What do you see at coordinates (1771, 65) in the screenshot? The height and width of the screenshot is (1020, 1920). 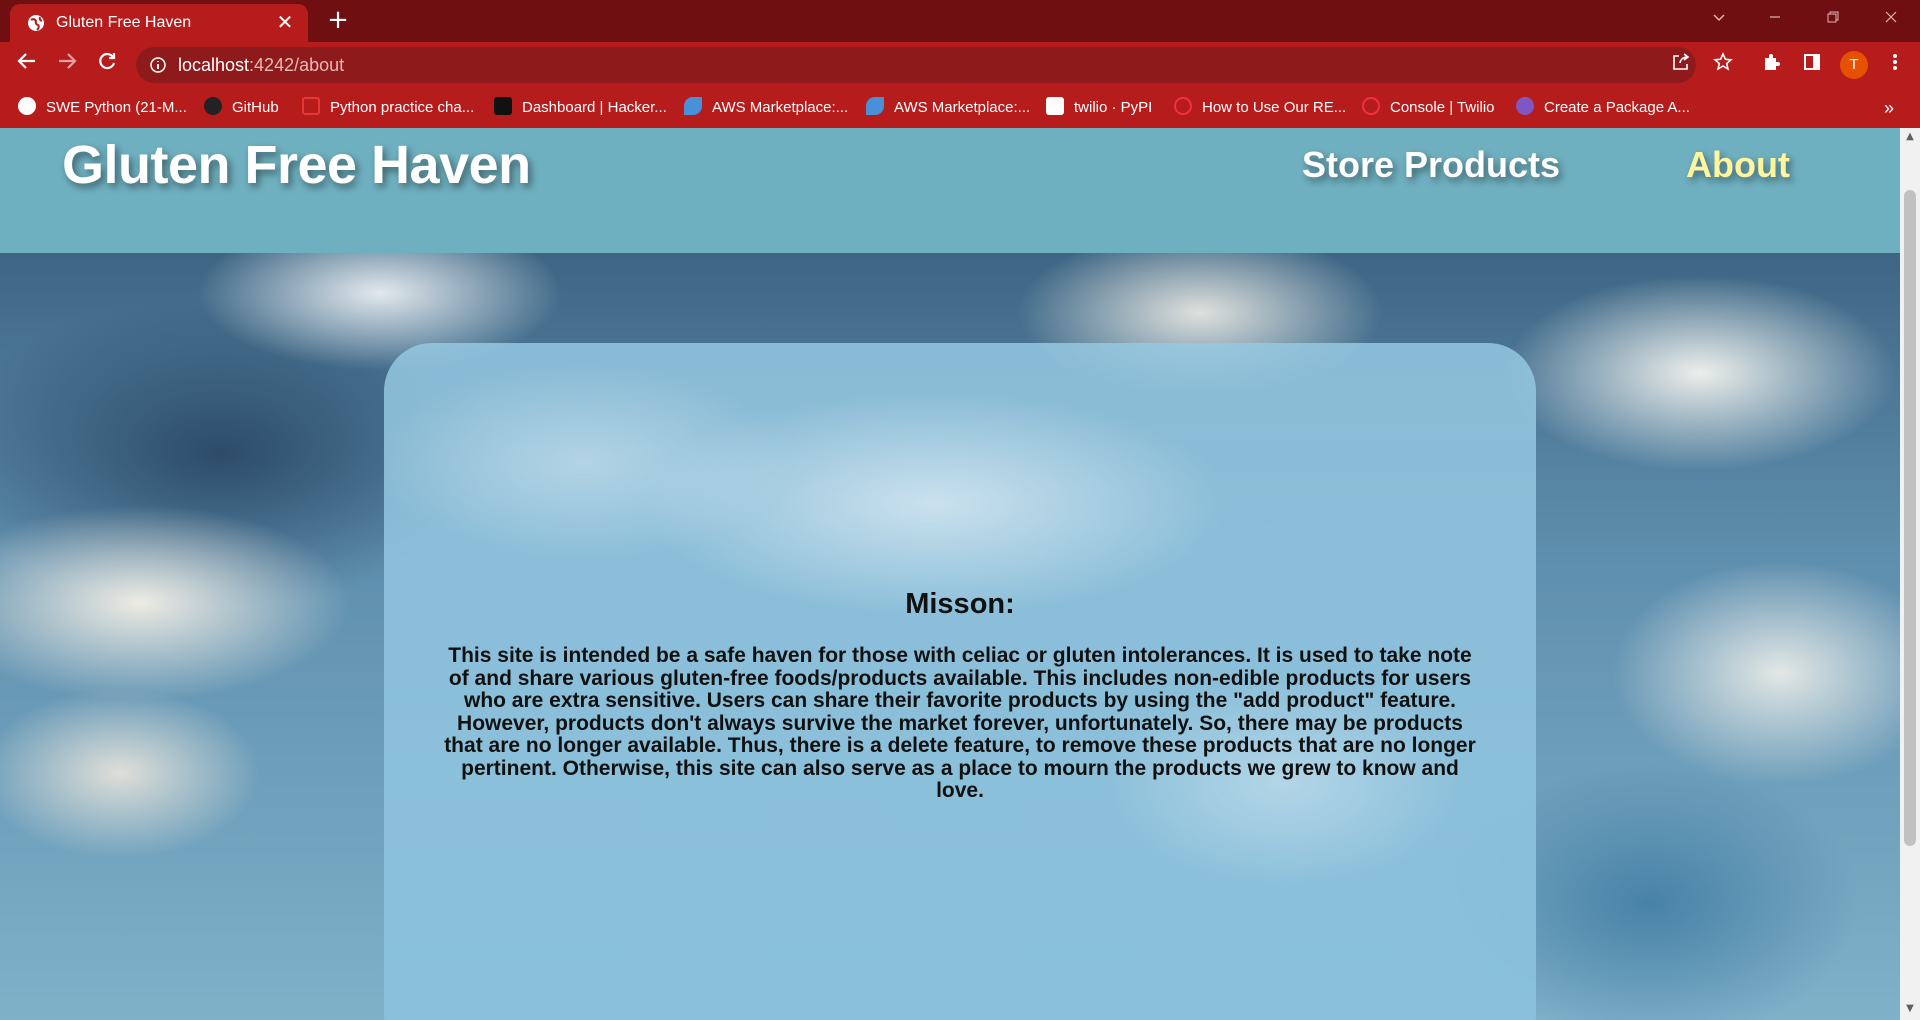 I see `extensions-icon` at bounding box center [1771, 65].